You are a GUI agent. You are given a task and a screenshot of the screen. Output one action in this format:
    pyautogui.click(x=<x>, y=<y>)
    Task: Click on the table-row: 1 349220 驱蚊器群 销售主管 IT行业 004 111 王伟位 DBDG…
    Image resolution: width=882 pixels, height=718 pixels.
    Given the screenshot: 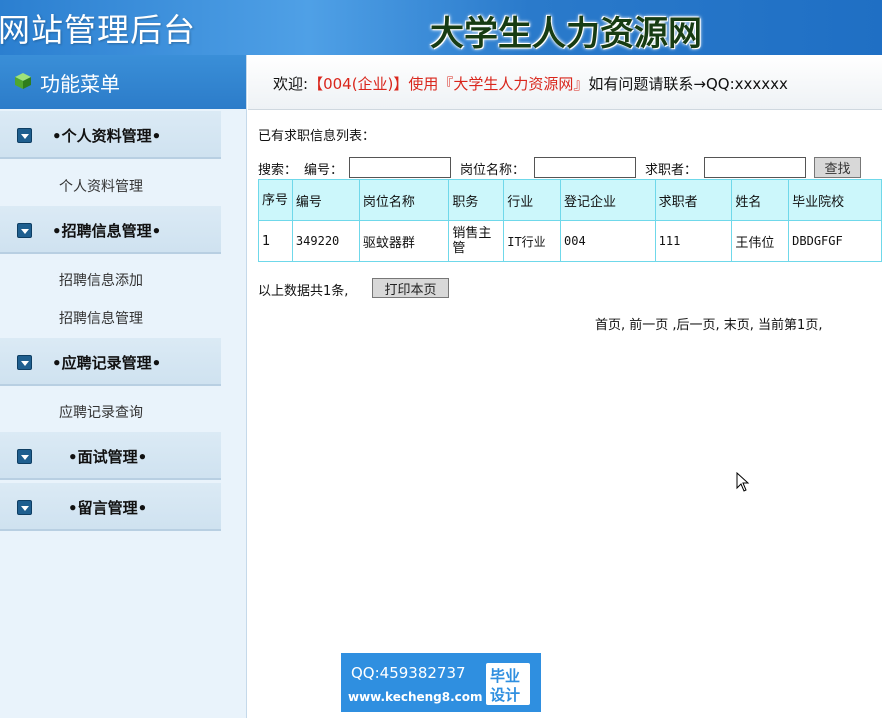 What is the action you would take?
    pyautogui.click(x=570, y=241)
    